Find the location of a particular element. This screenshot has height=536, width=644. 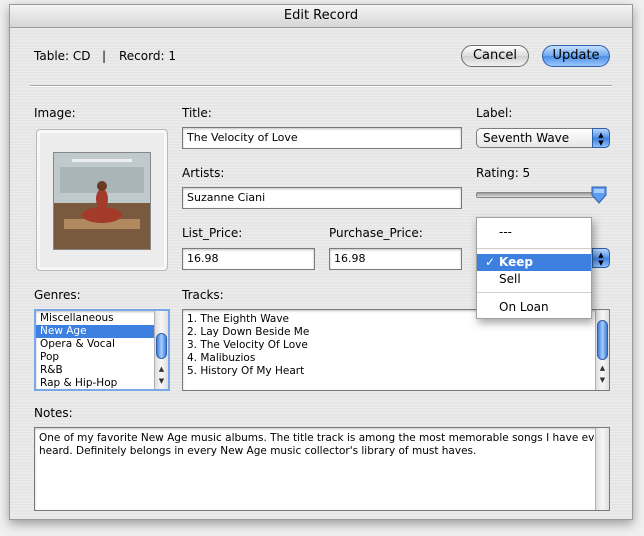

label-popup: Seventh Wave ▲ ▼ is located at coordinates (543, 138).